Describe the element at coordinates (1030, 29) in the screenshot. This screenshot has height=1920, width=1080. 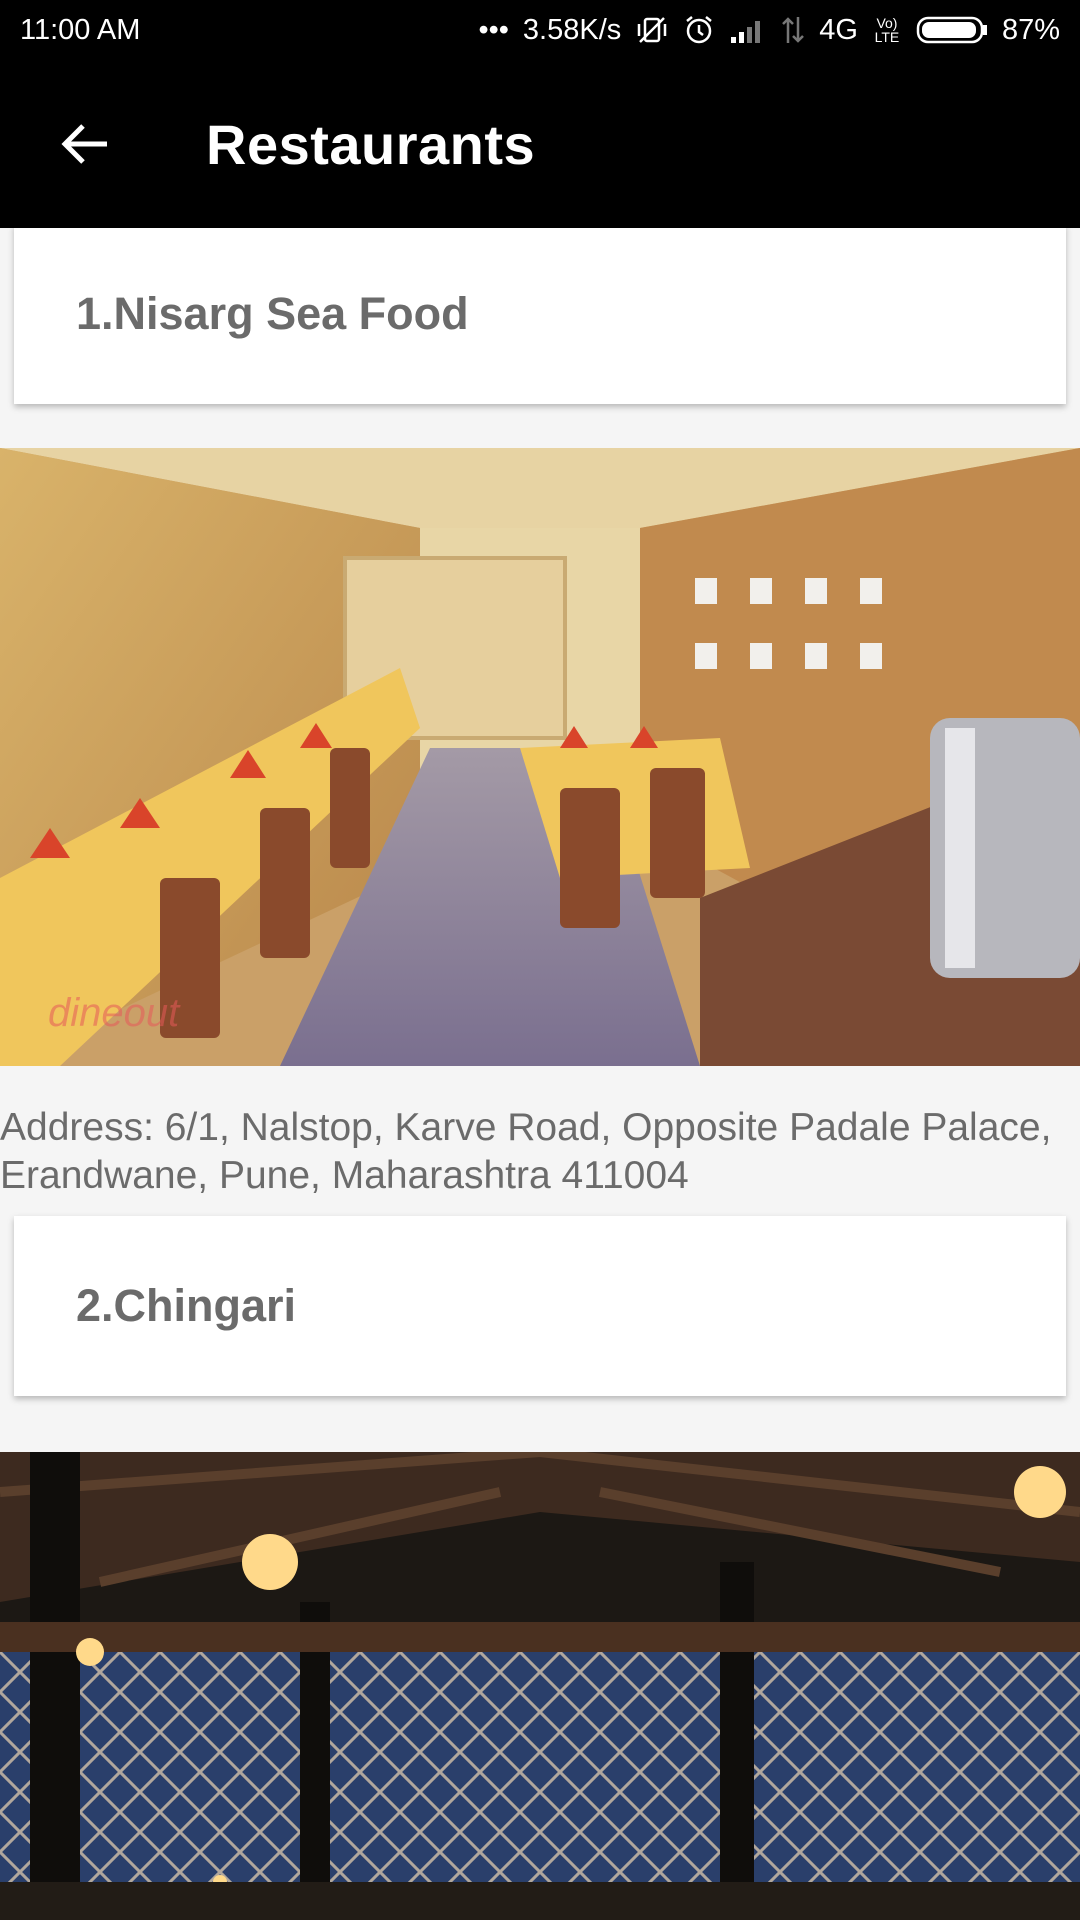
I see `battery-percent: 87%` at that location.